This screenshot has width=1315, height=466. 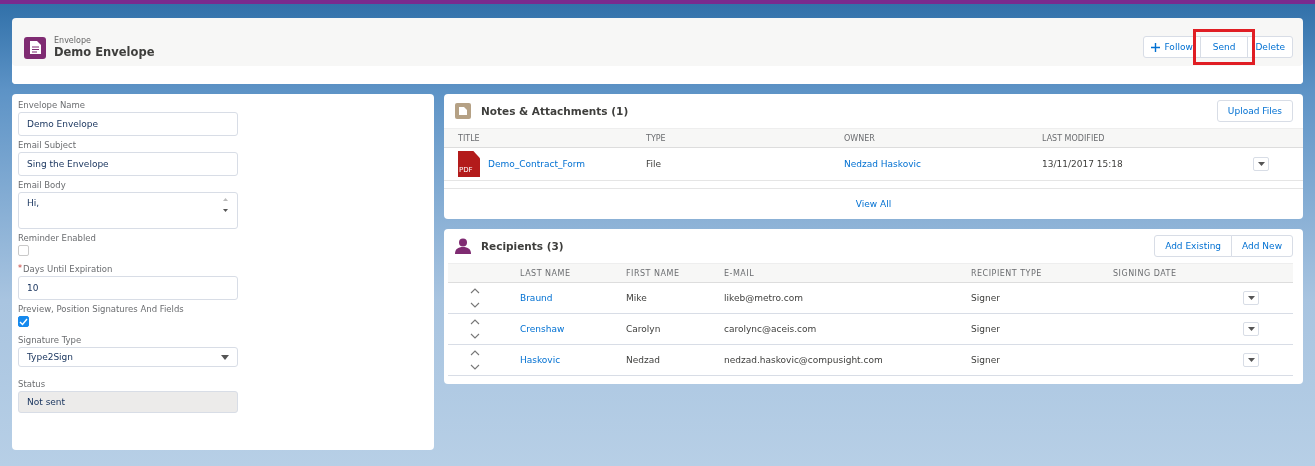 What do you see at coordinates (35, 47) in the screenshot?
I see `envelope-record-icon` at bounding box center [35, 47].